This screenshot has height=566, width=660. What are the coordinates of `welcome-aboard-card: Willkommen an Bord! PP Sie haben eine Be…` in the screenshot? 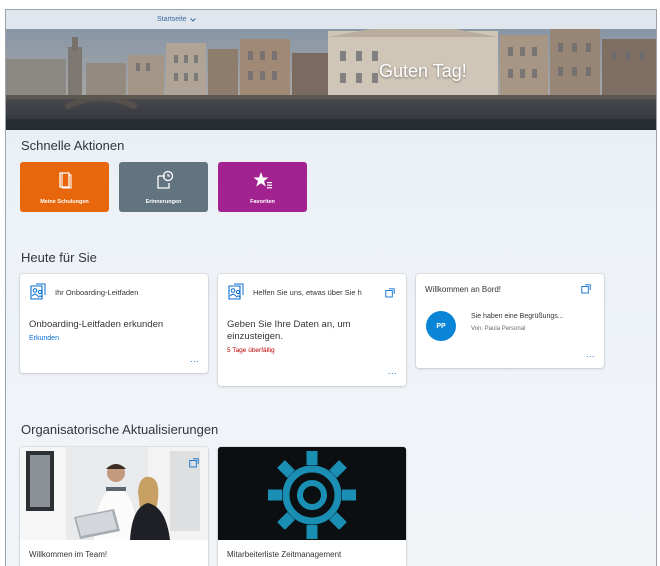 It's located at (510, 321).